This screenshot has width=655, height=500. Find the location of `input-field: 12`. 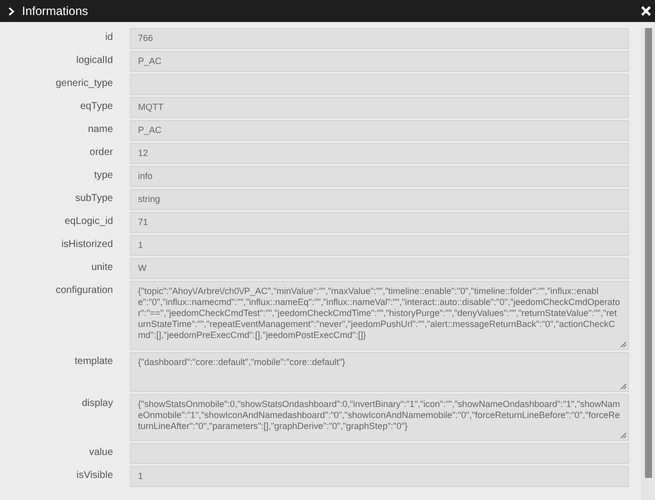

input-field: 12 is located at coordinates (379, 153).